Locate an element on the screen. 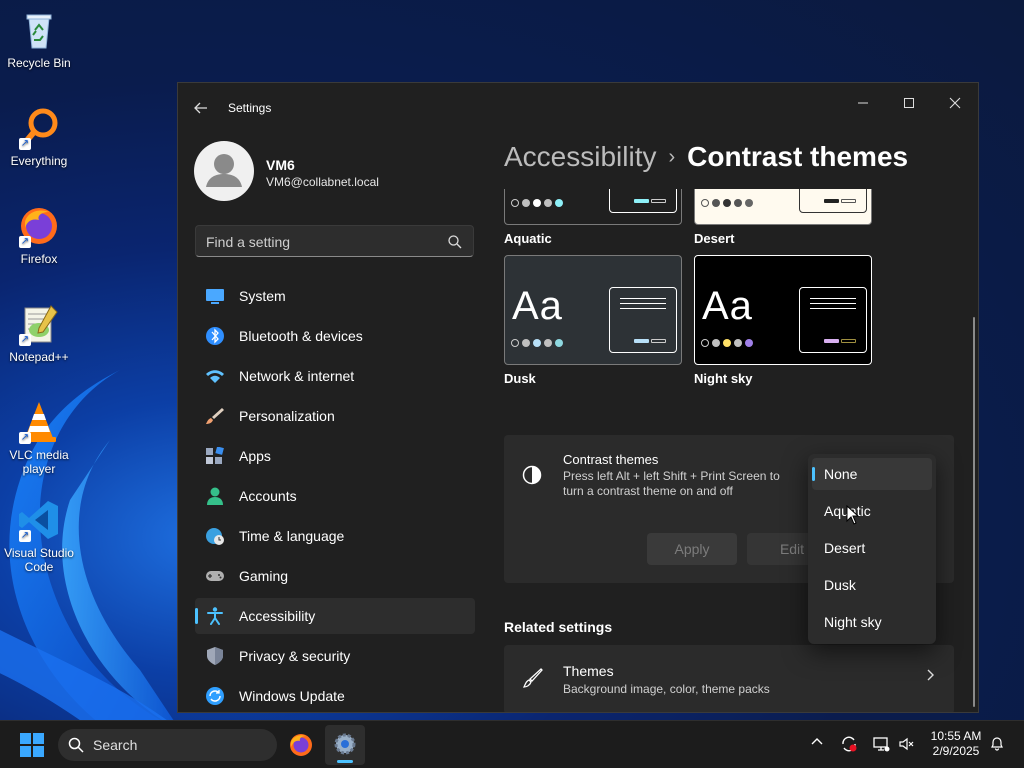 Image resolution: width=1024 pixels, height=768 pixels. desktop-icon-notepadpp: ↗ Notepad++ is located at coordinates (39, 333).